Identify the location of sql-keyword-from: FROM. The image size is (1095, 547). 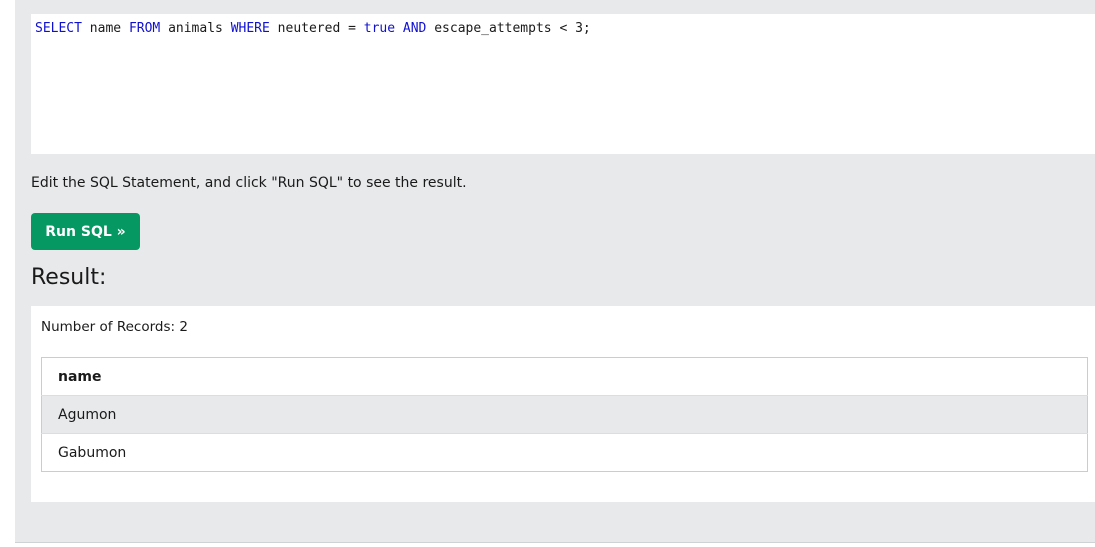
(144, 28).